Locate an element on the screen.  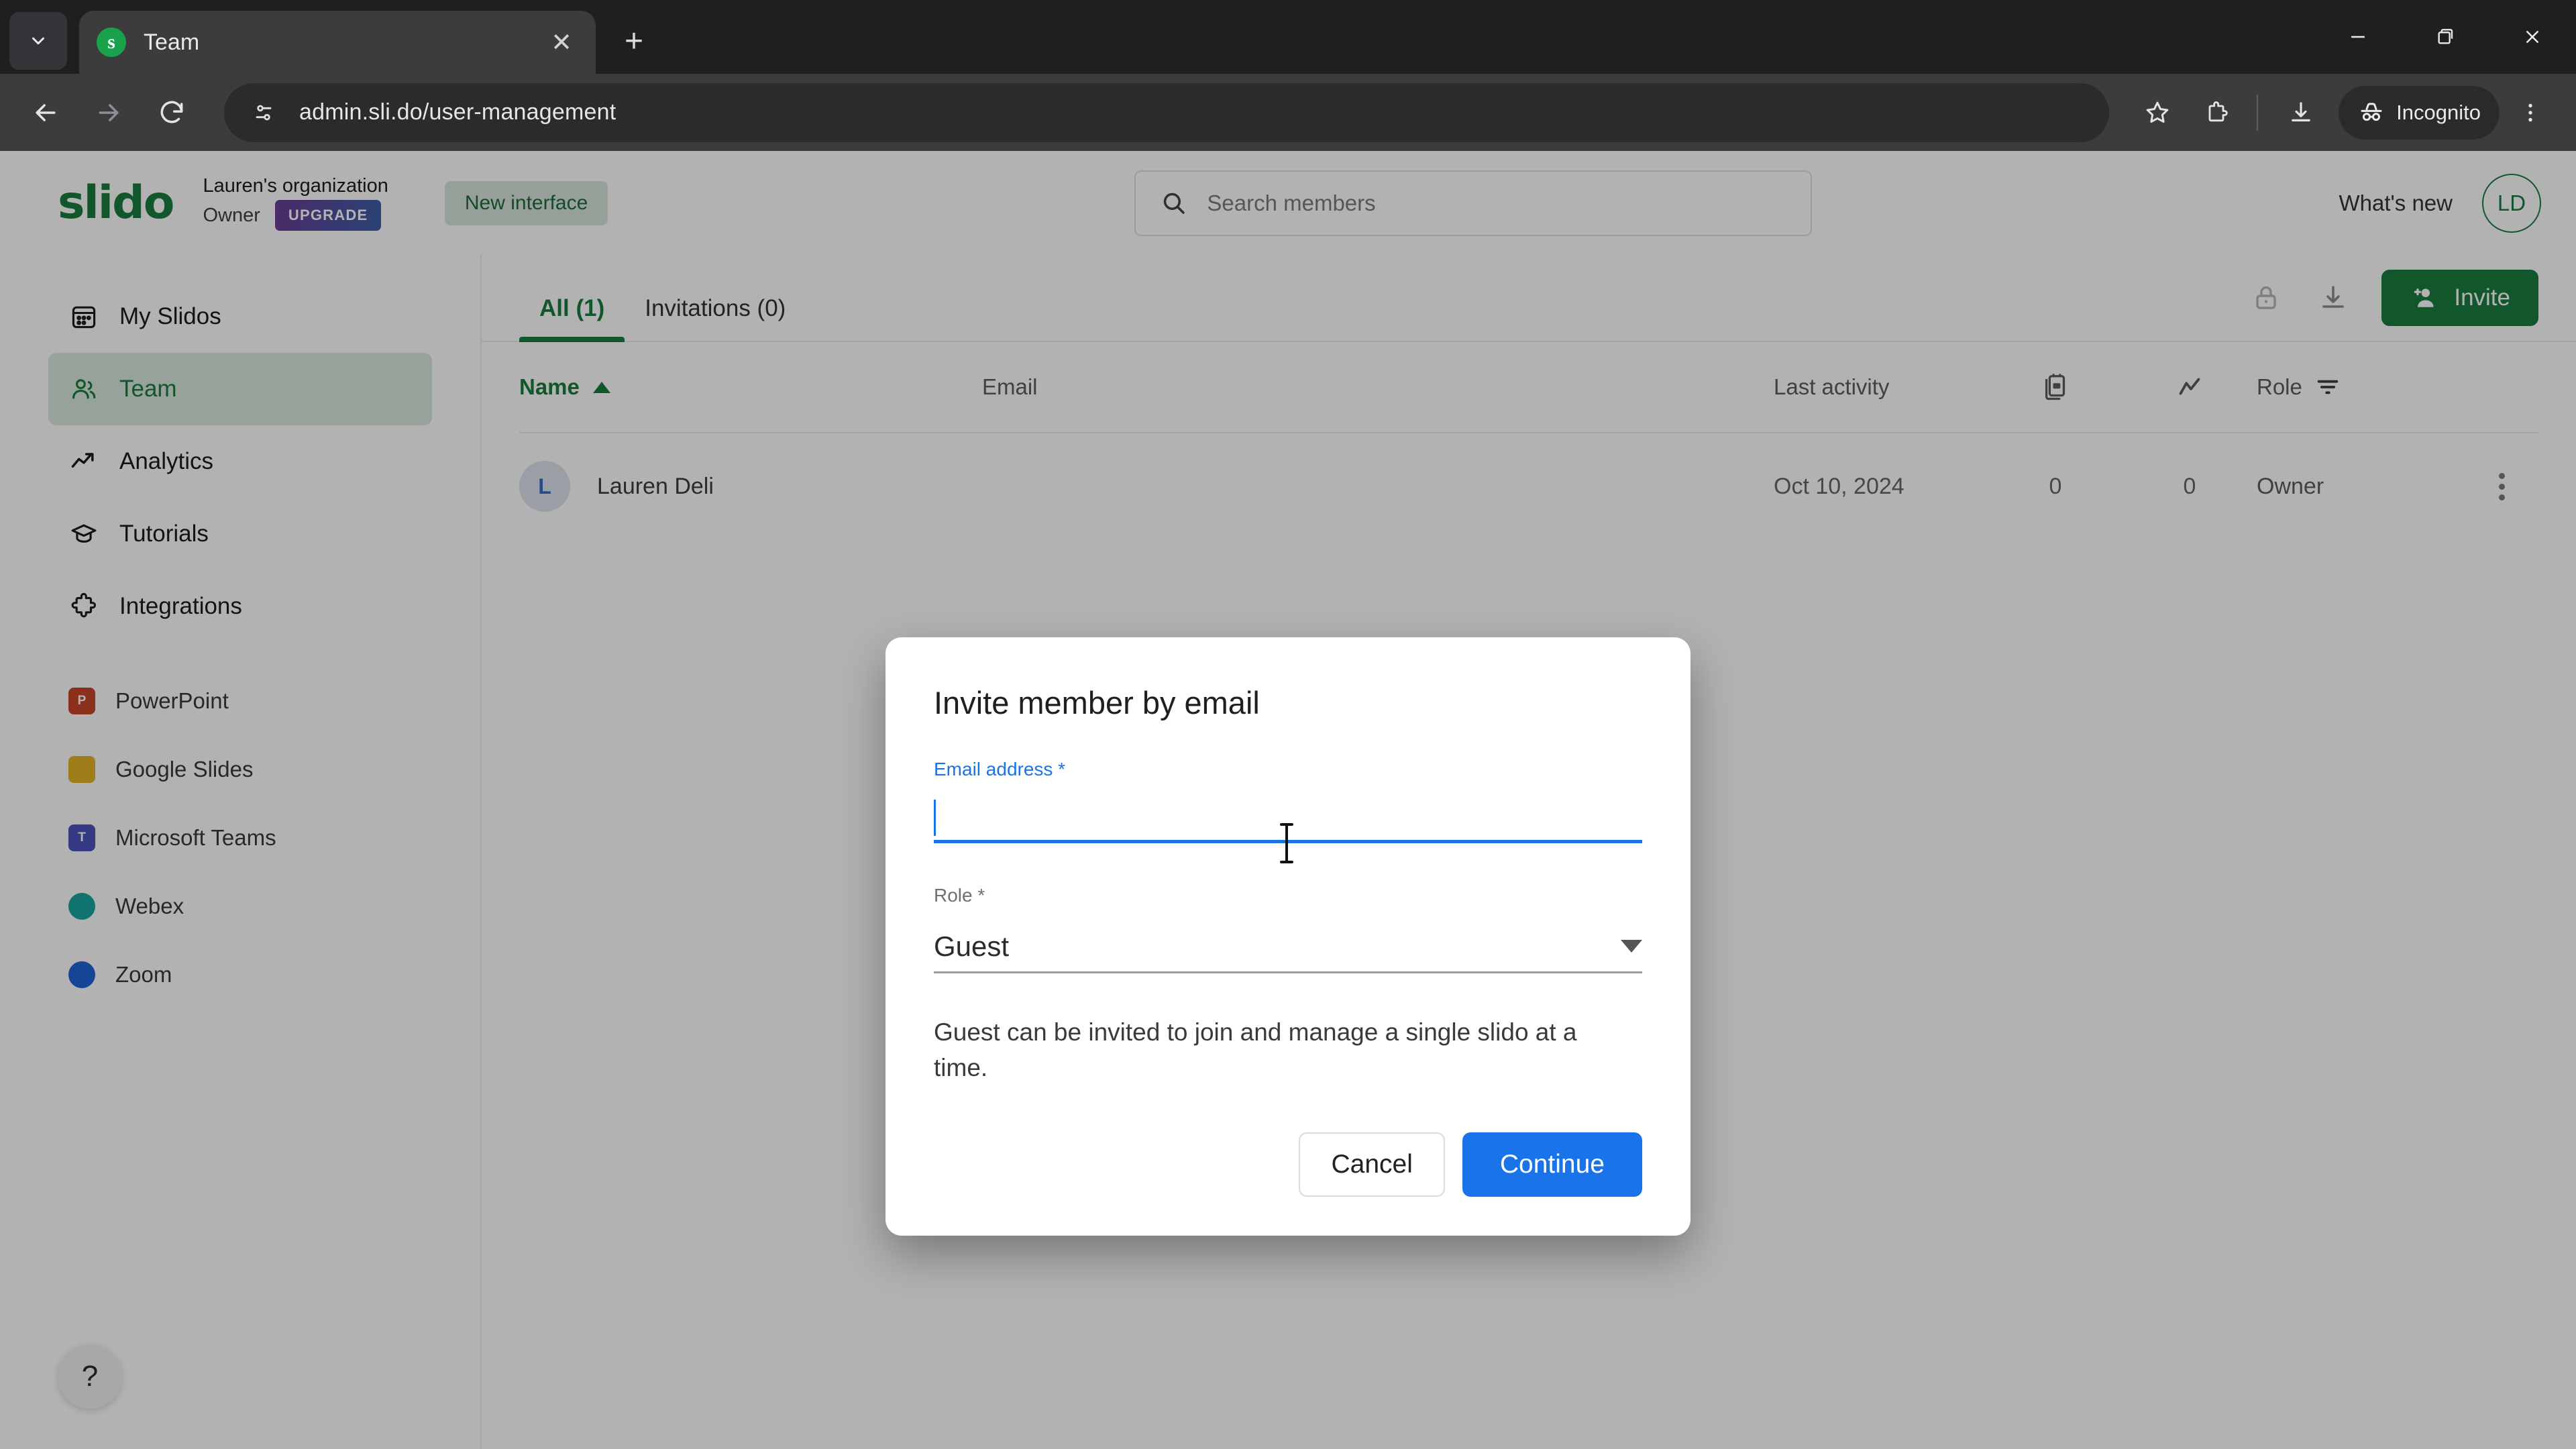
browser-tab-strip: s Team ✕ + is located at coordinates (1288, 37).